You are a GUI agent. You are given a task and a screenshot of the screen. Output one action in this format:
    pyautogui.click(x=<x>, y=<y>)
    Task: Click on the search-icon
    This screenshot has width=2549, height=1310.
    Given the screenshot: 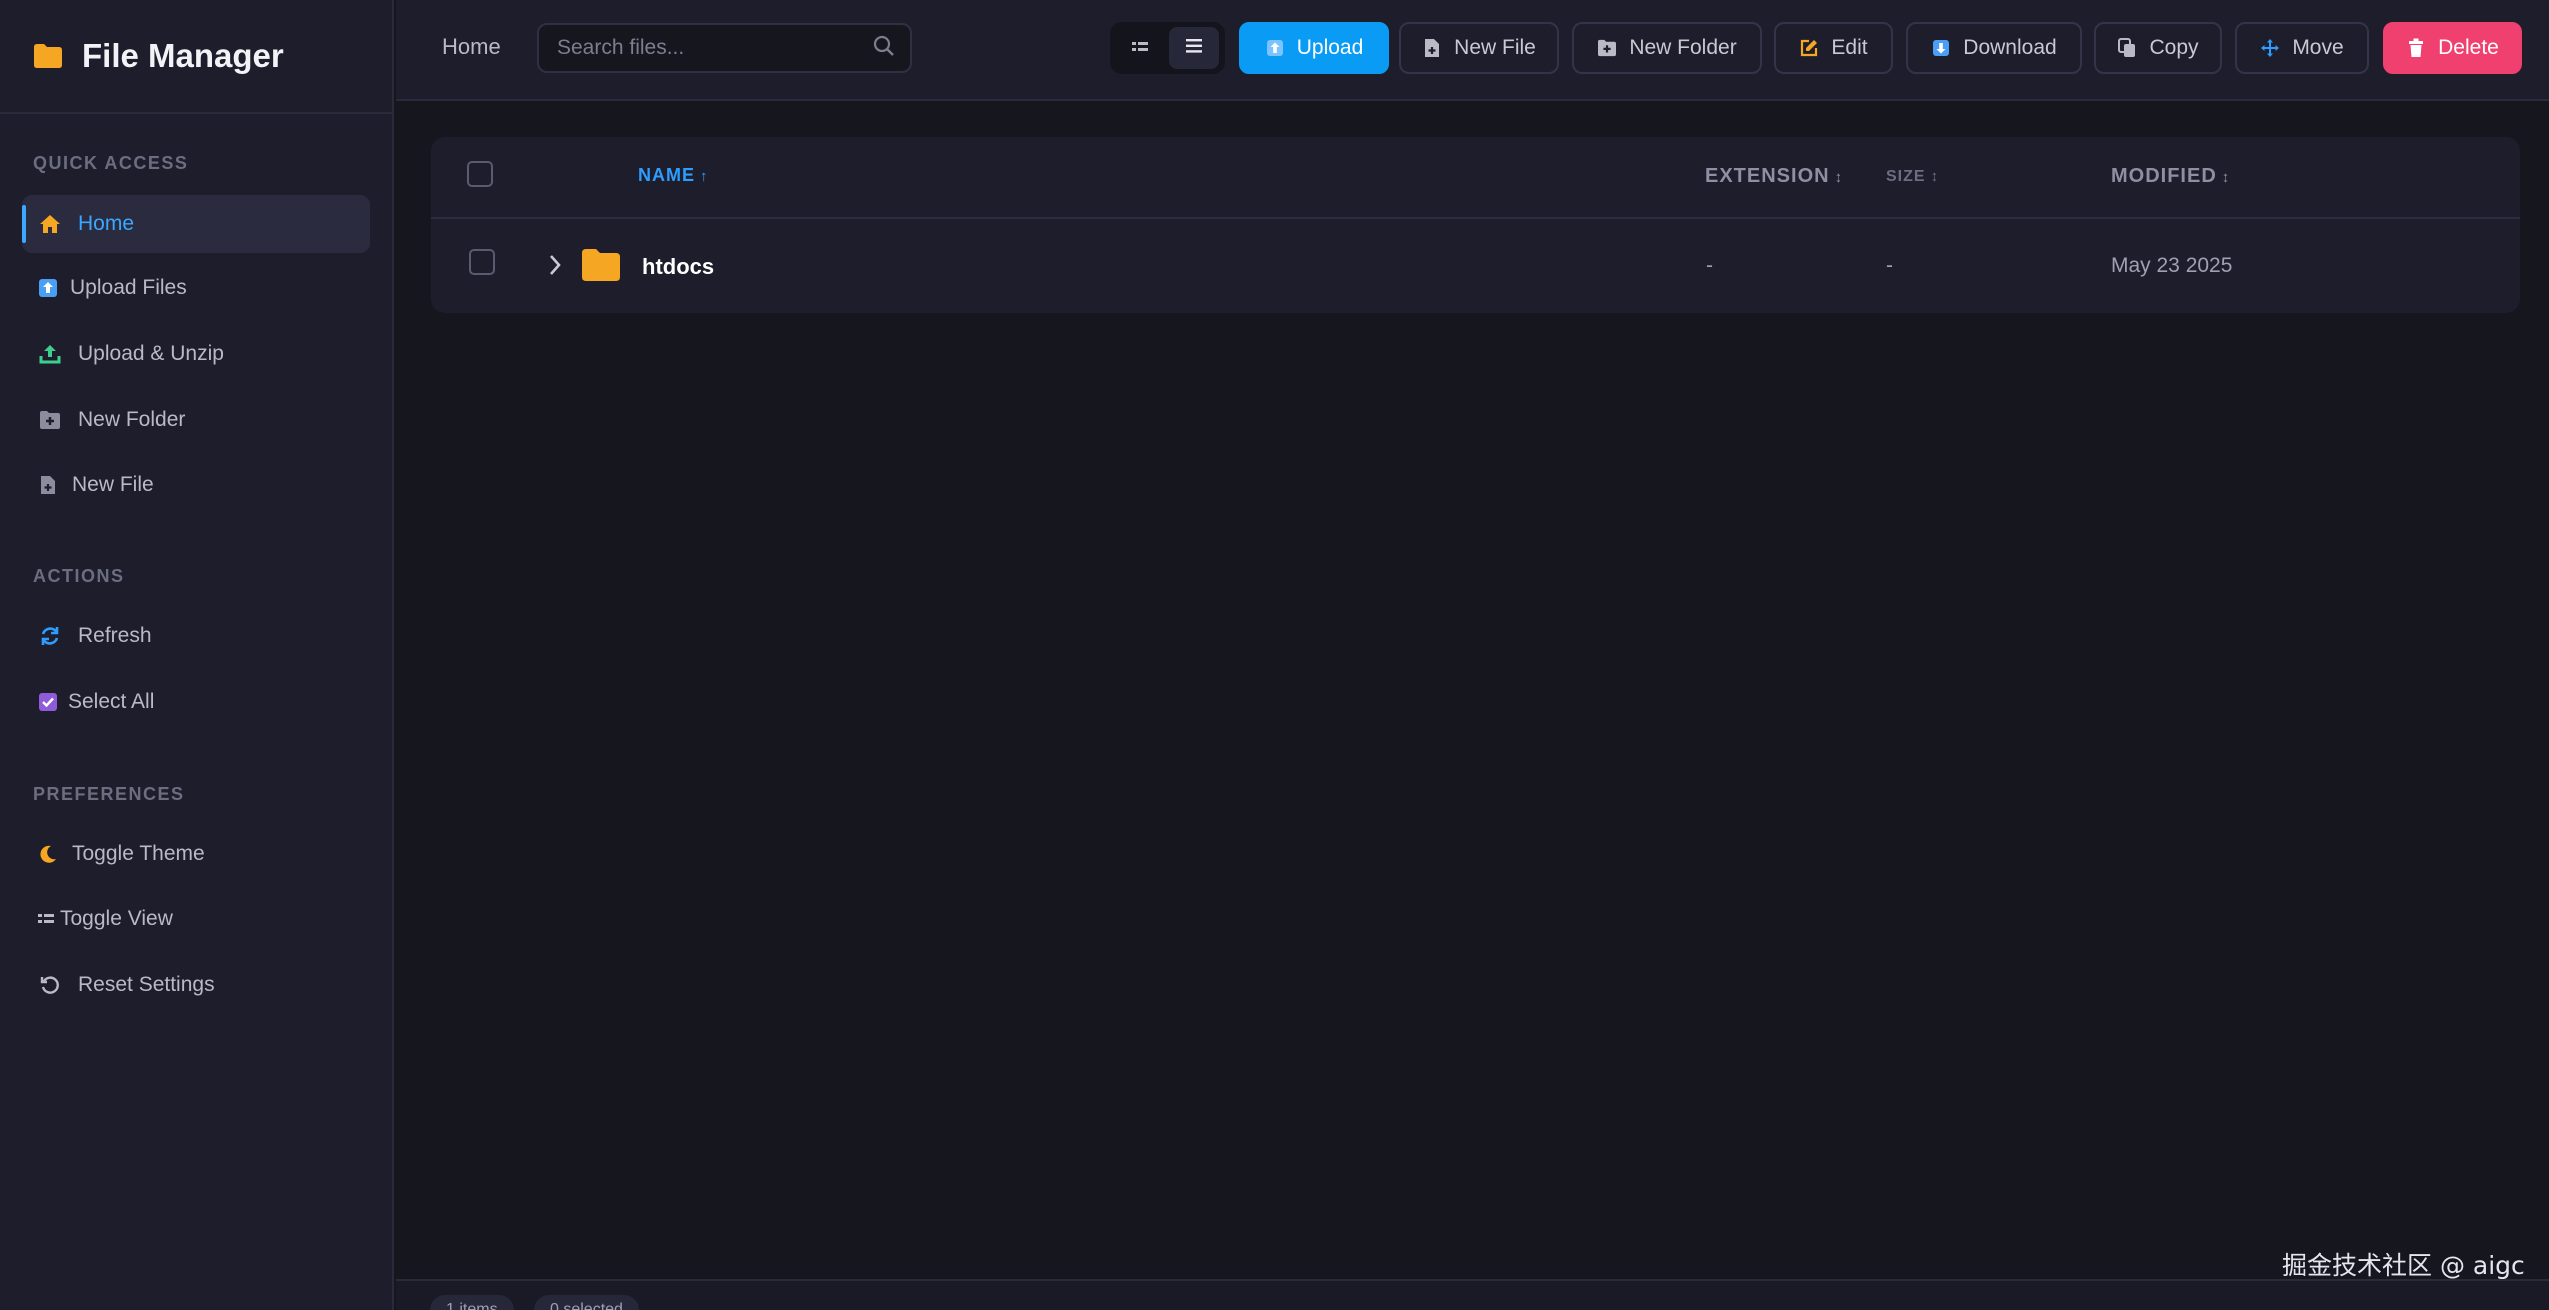 What is the action you would take?
    pyautogui.click(x=884, y=46)
    